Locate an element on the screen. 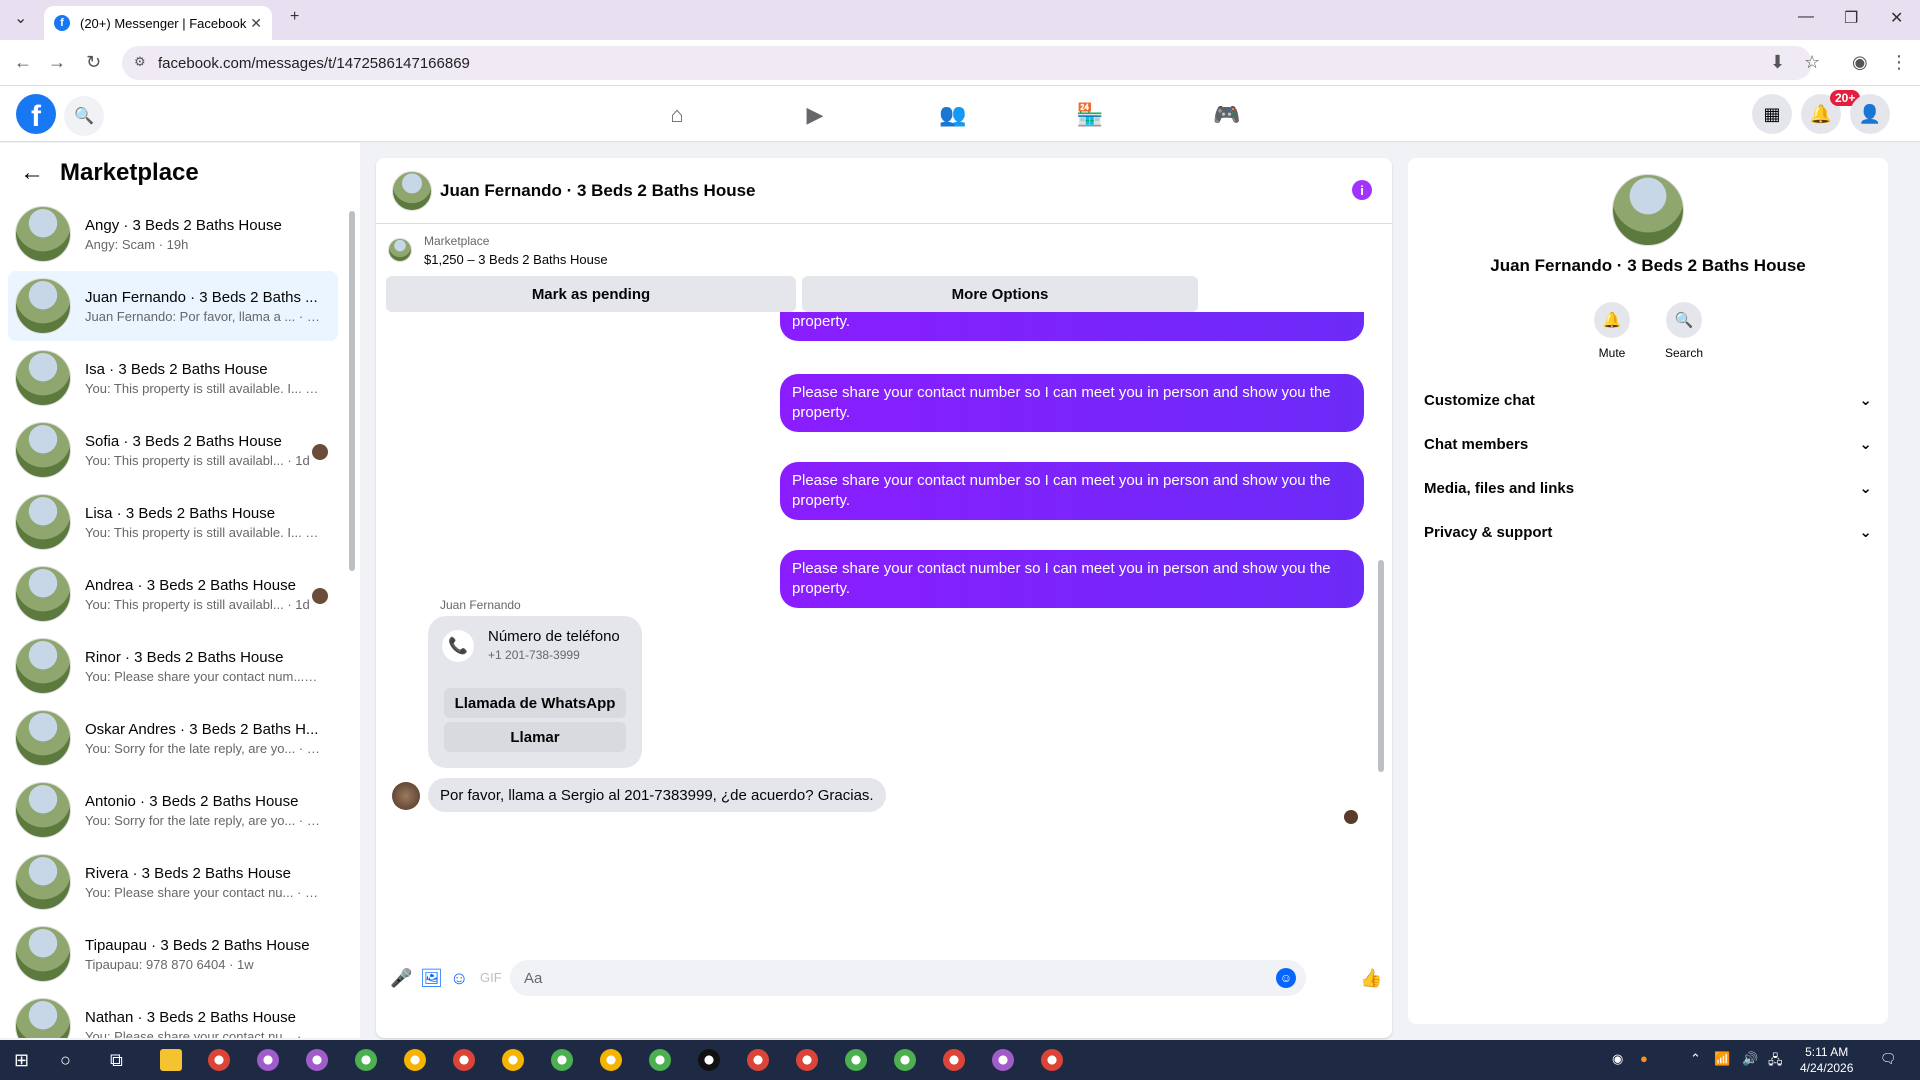 This screenshot has width=1920, height=1080. conversation-preview: Angy: Scam · 19h is located at coordinates (137, 244).